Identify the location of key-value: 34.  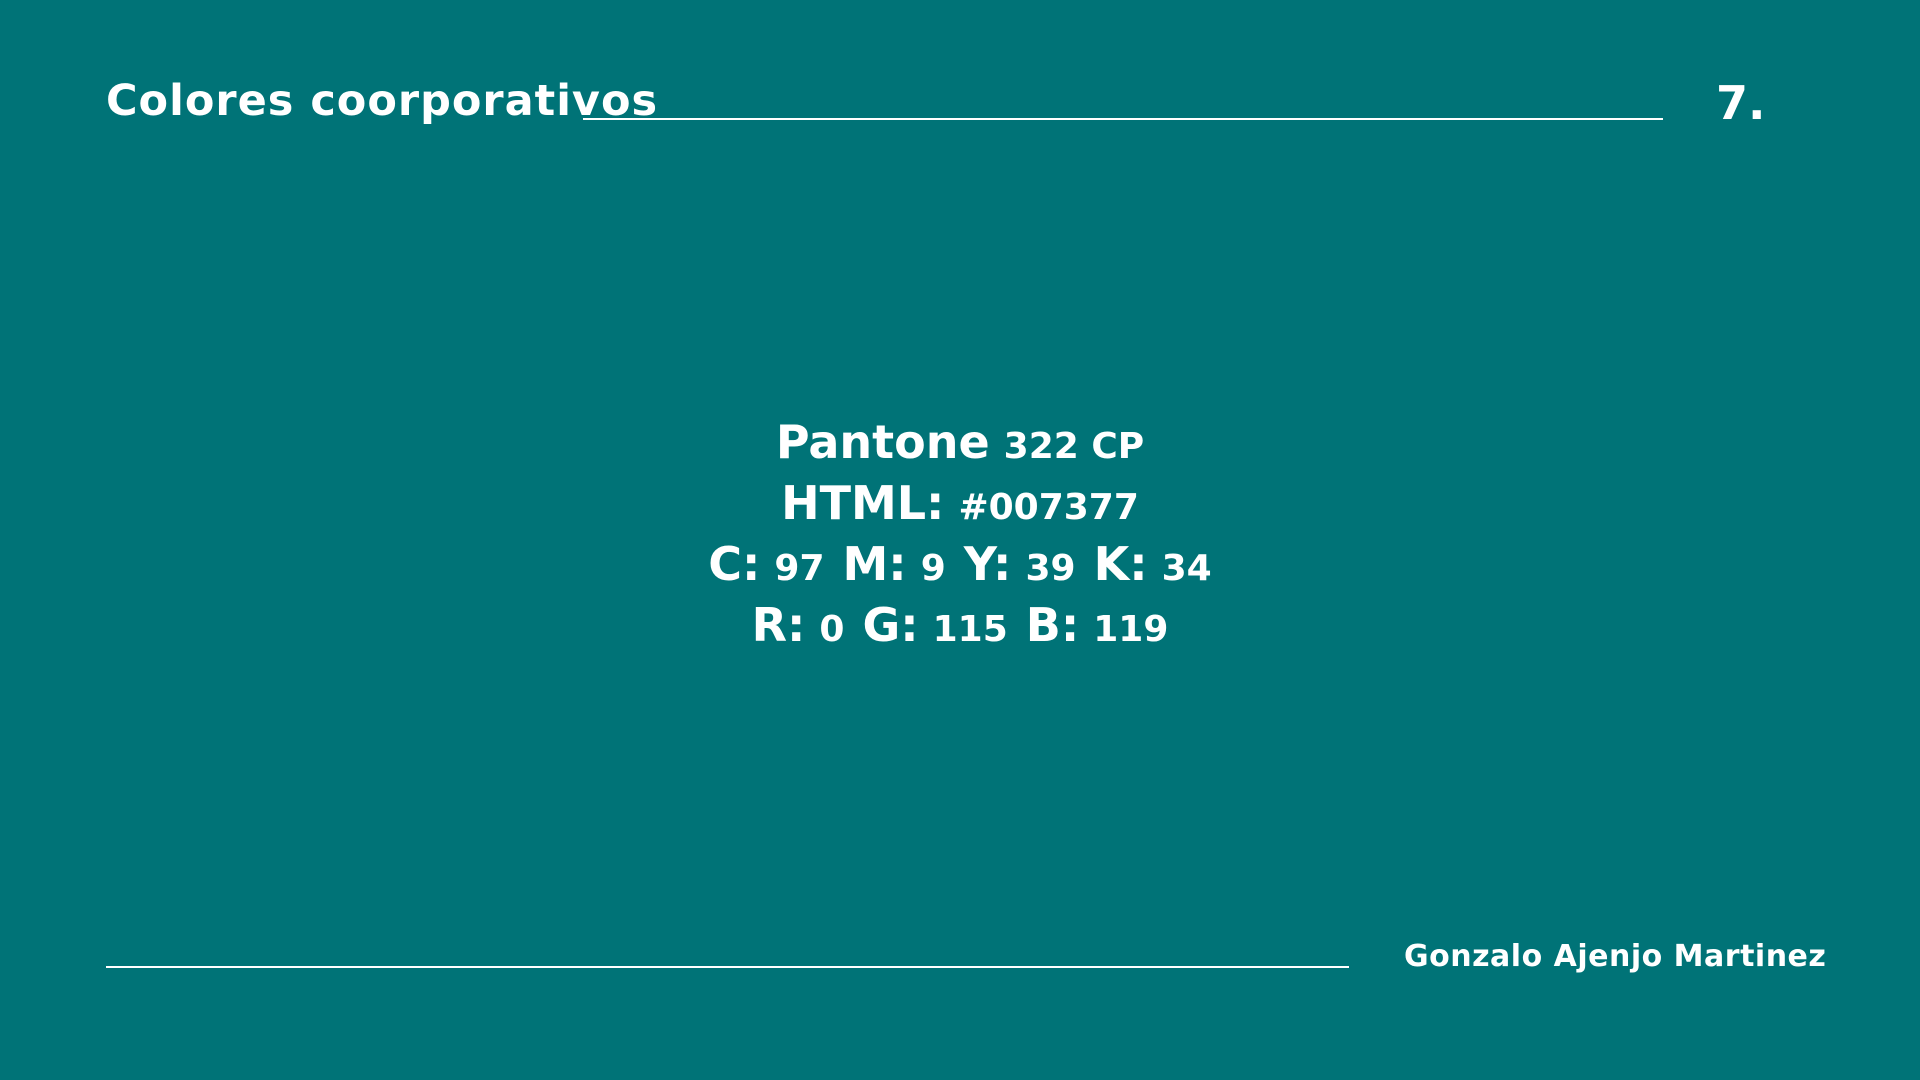
(1186, 568).